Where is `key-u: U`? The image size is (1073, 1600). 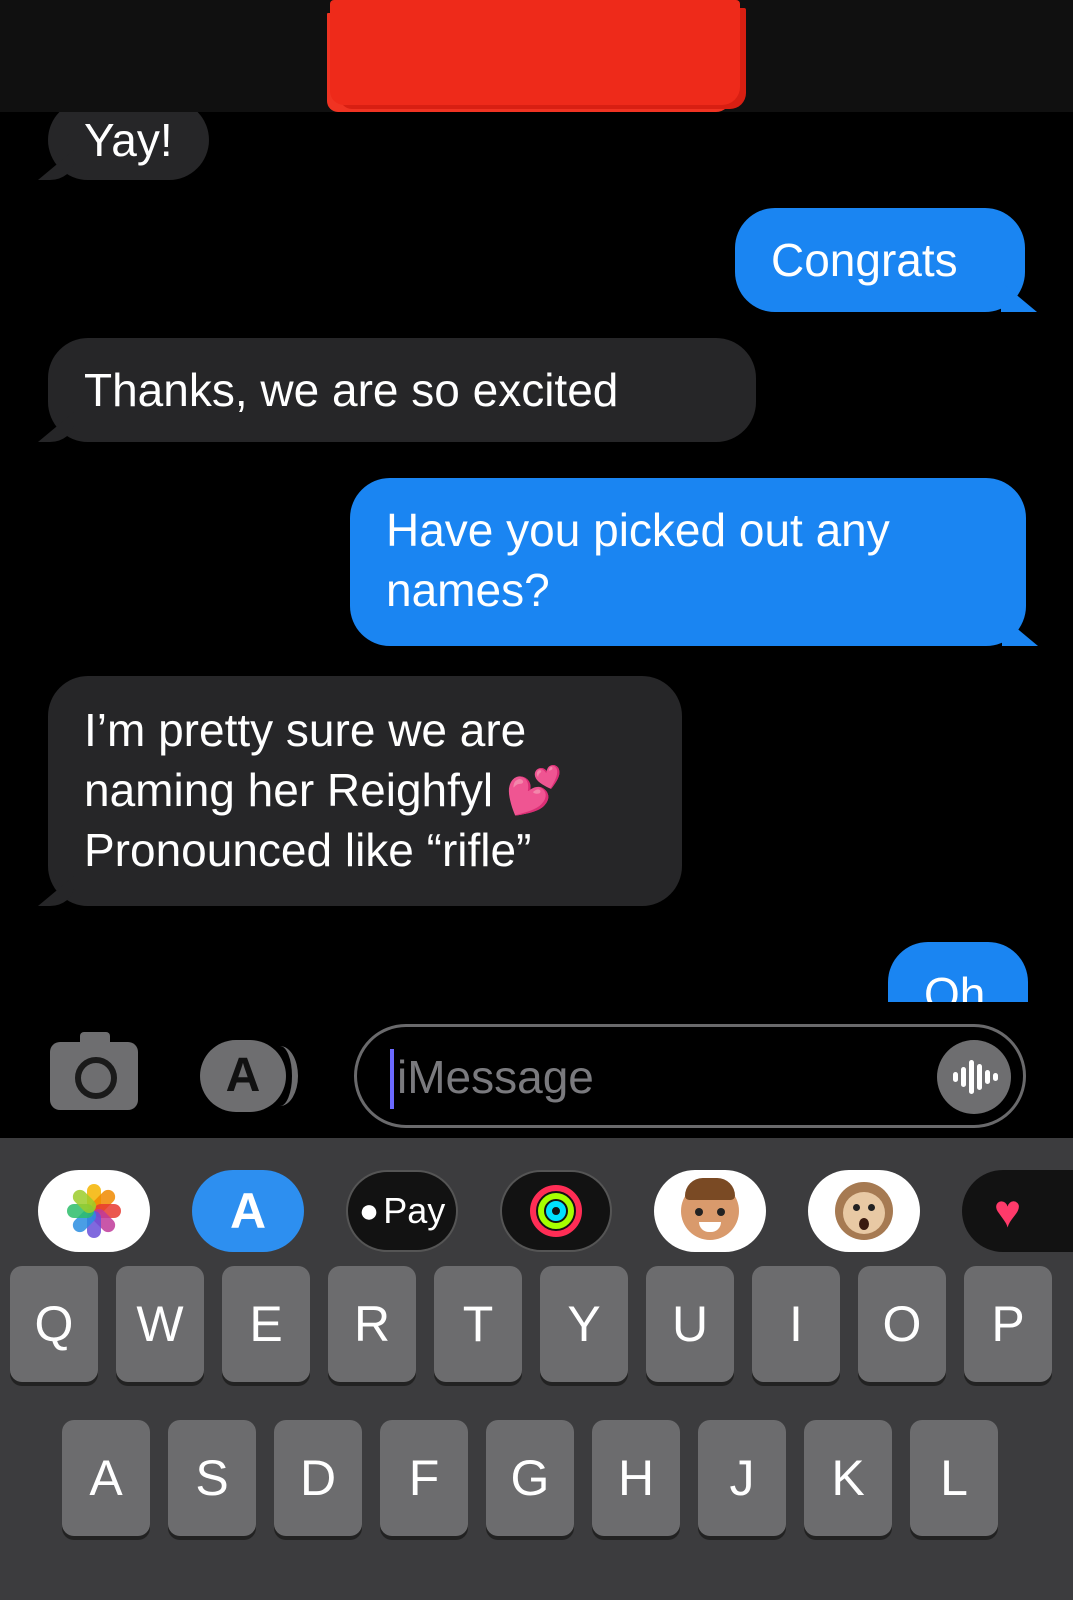
key-u: U is located at coordinates (690, 1324).